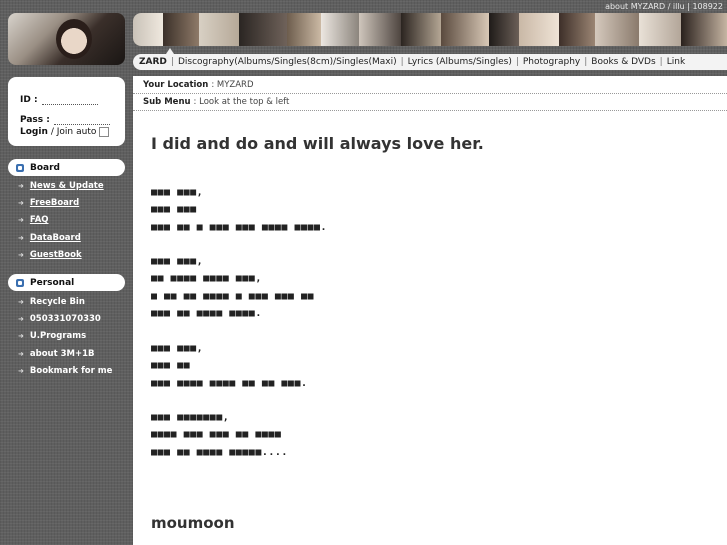 The image size is (727, 545). I want to click on menu-item-label: News & Update, so click(67, 186).